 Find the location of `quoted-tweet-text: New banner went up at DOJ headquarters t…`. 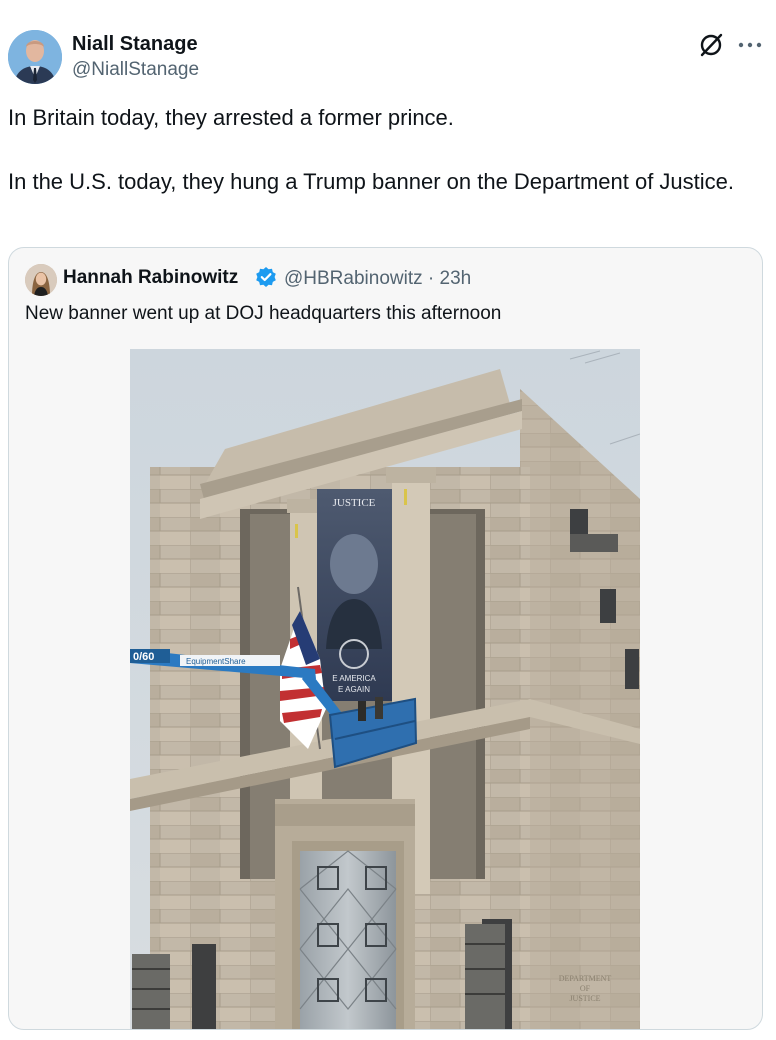

quoted-tweet-text: New banner went up at DOJ headquarters t… is located at coordinates (263, 313).